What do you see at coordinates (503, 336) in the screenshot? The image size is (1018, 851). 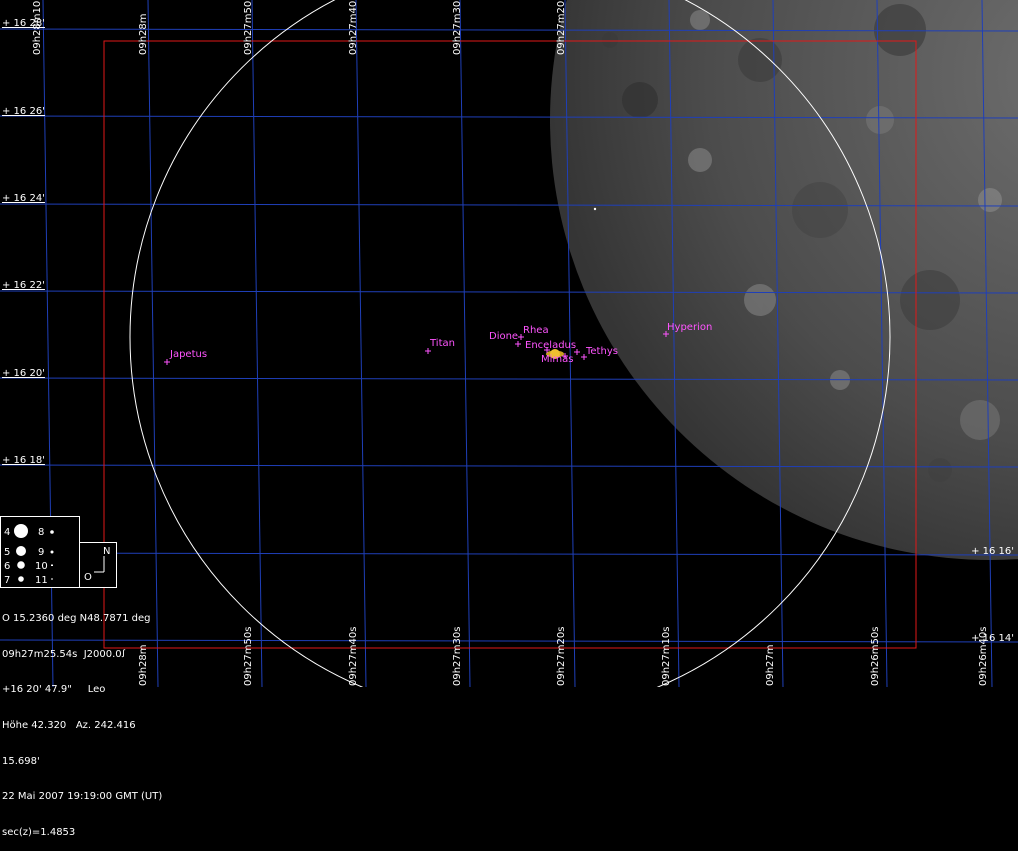 I see `moon-label-dione: Dione` at bounding box center [503, 336].